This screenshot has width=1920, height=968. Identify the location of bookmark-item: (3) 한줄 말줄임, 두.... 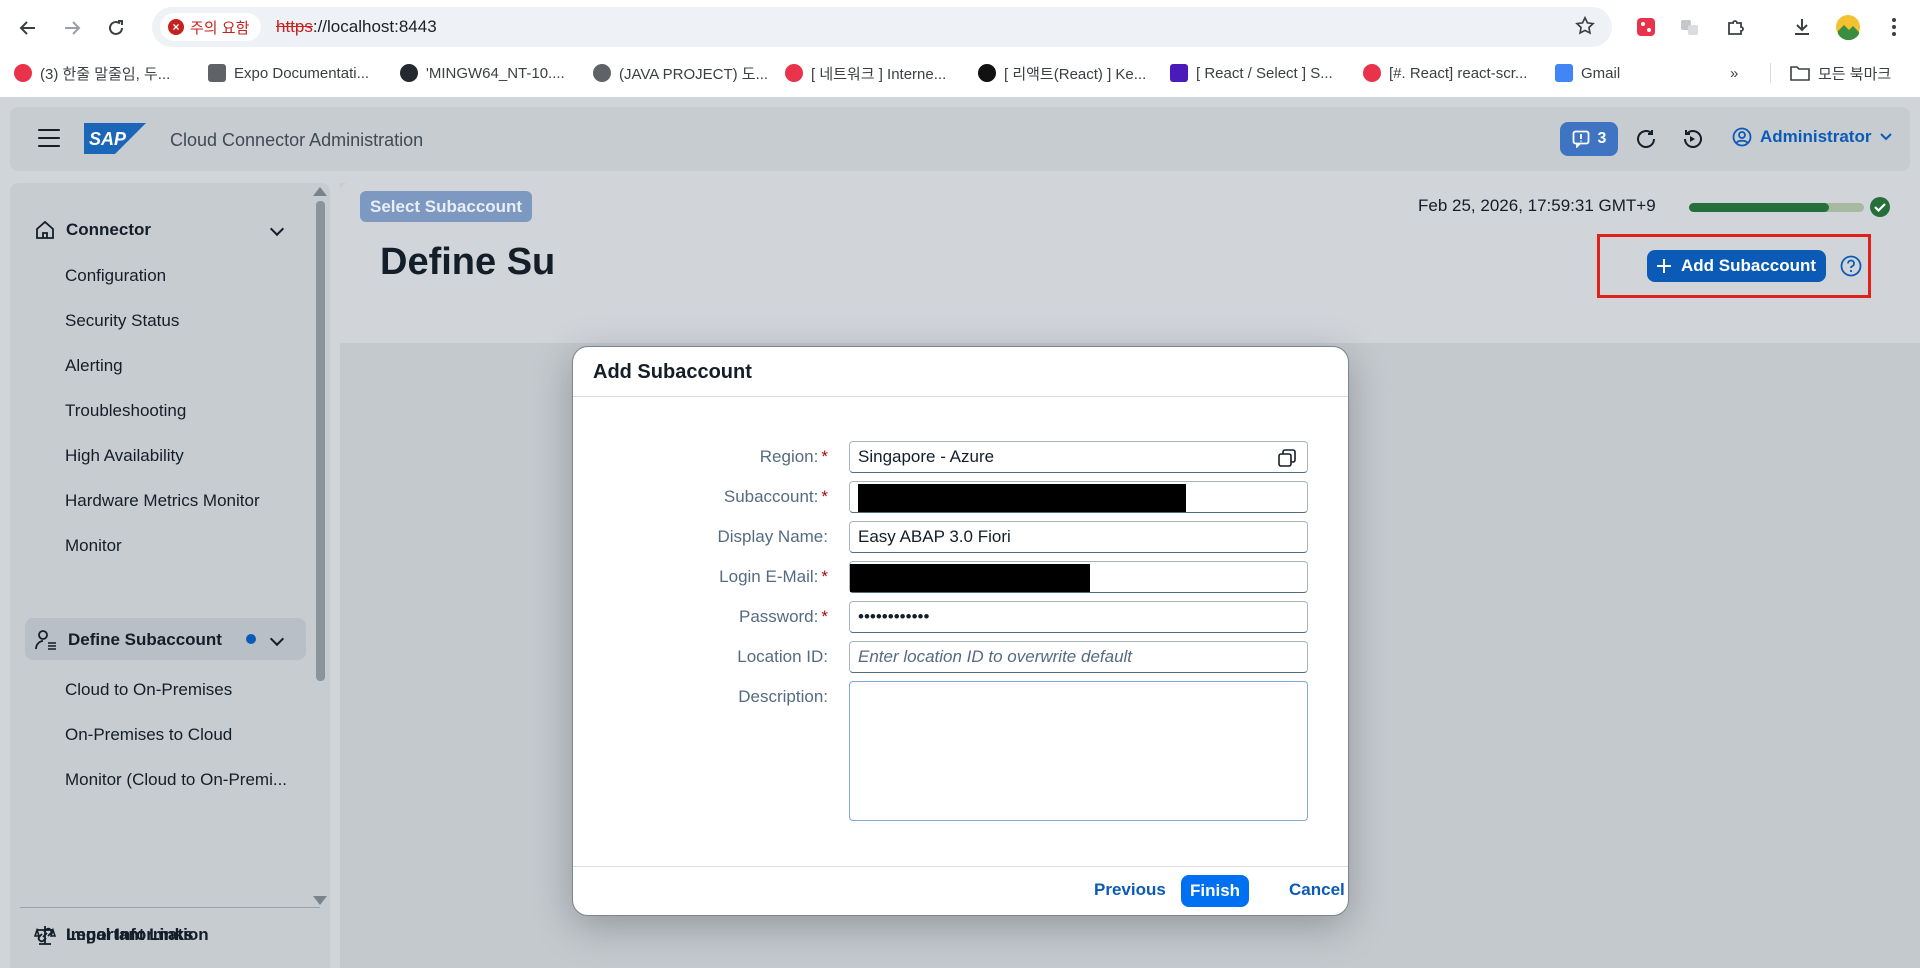
(92, 73).